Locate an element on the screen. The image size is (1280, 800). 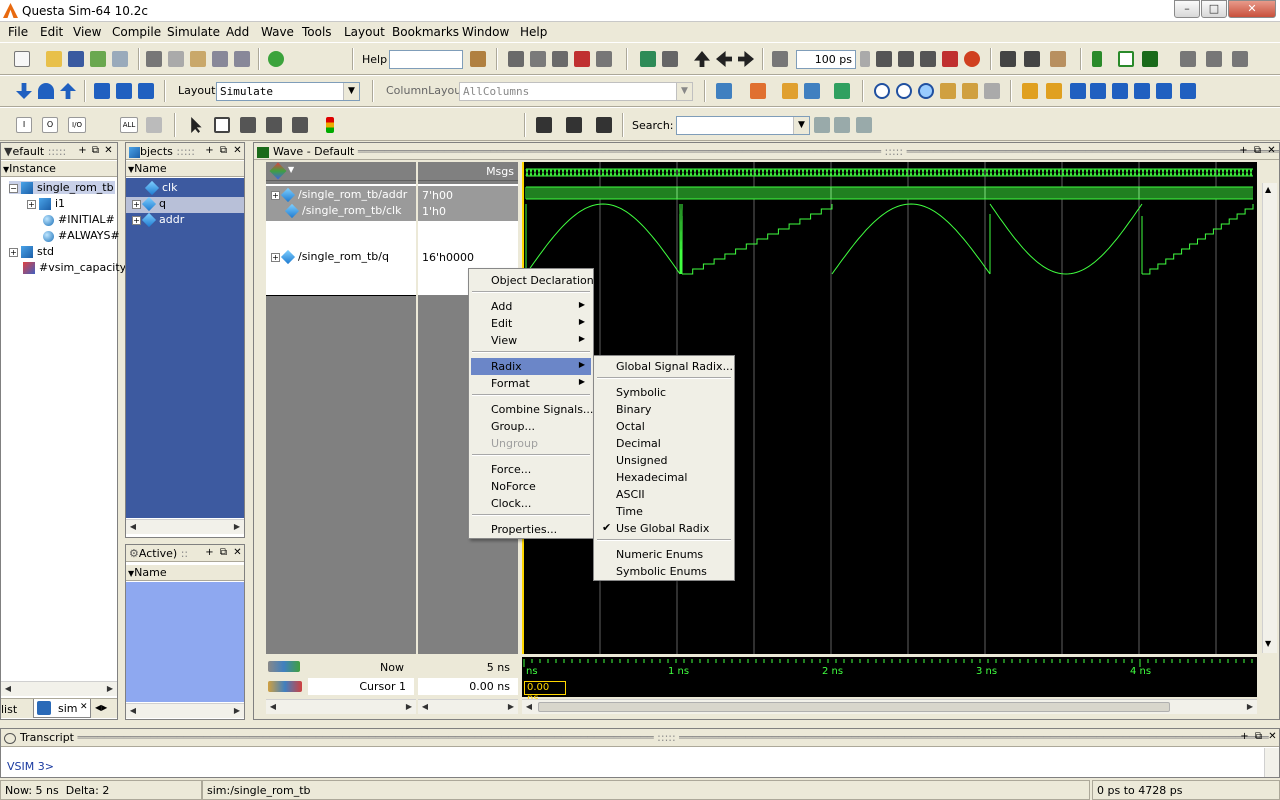
wave-pulse-icon is located at coordinates (1126, 59).